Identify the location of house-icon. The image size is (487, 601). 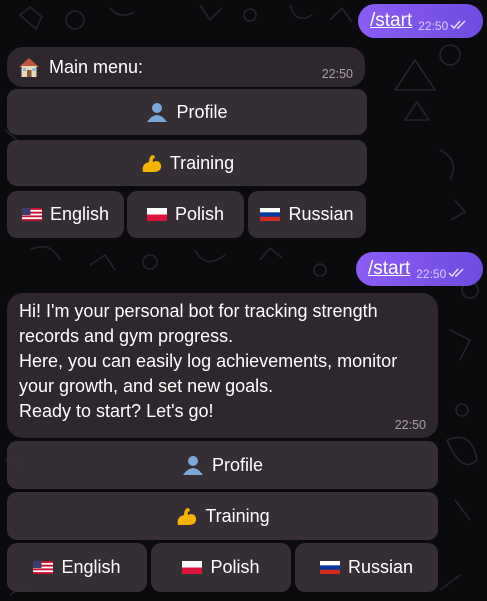
(29, 67).